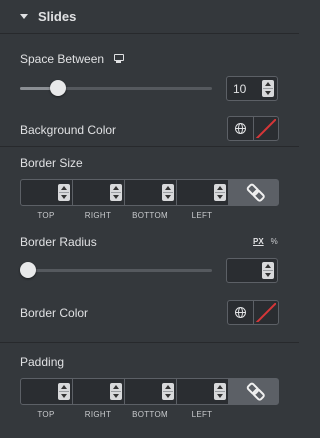 Image resolution: width=320 pixels, height=438 pixels. What do you see at coordinates (252, 88) in the screenshot?
I see `space-between-input: 10` at bounding box center [252, 88].